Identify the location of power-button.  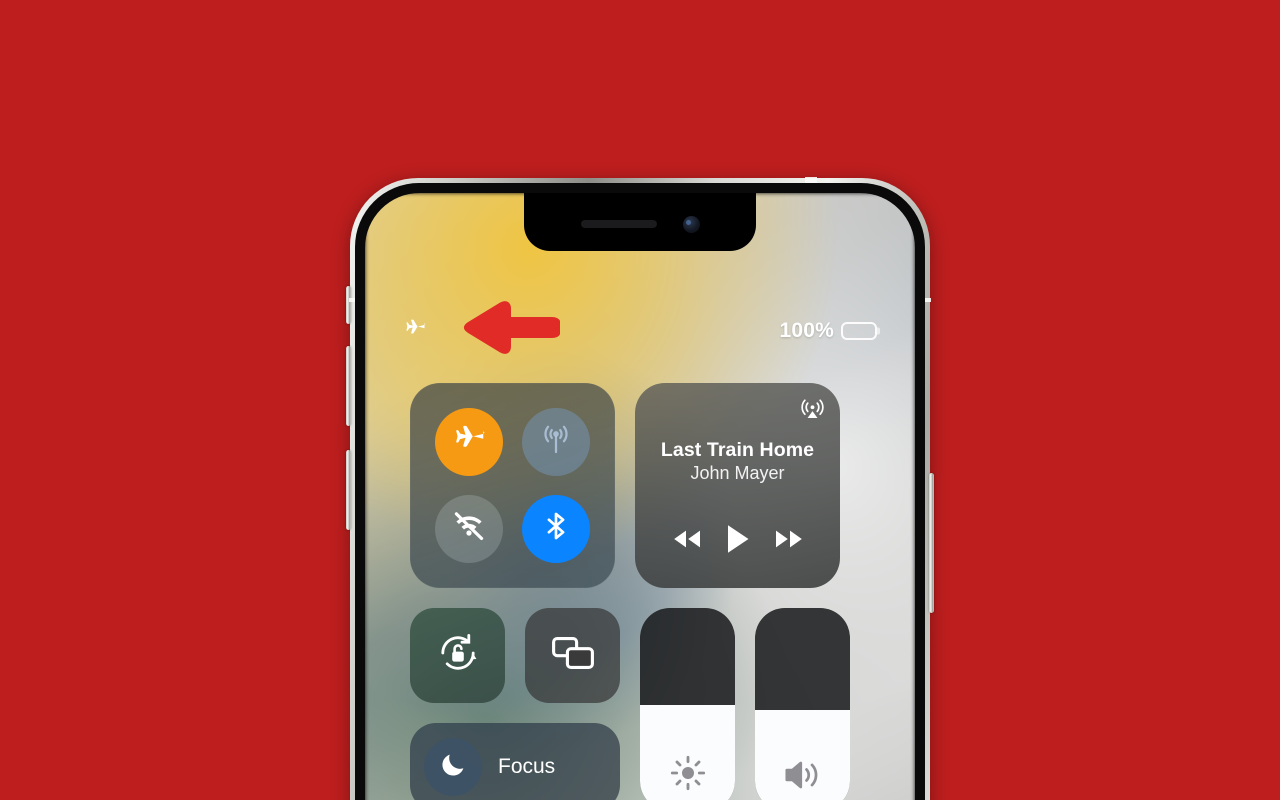
(931, 543).